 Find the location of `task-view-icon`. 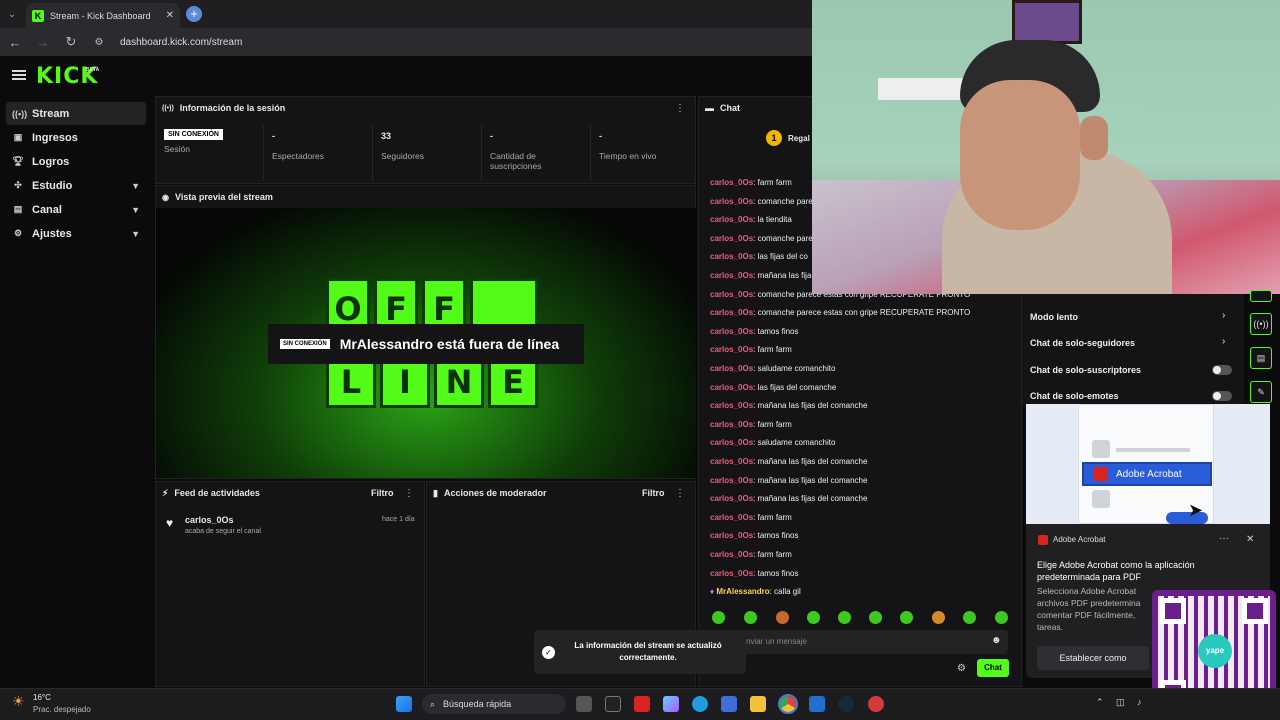

task-view-icon is located at coordinates (584, 704).